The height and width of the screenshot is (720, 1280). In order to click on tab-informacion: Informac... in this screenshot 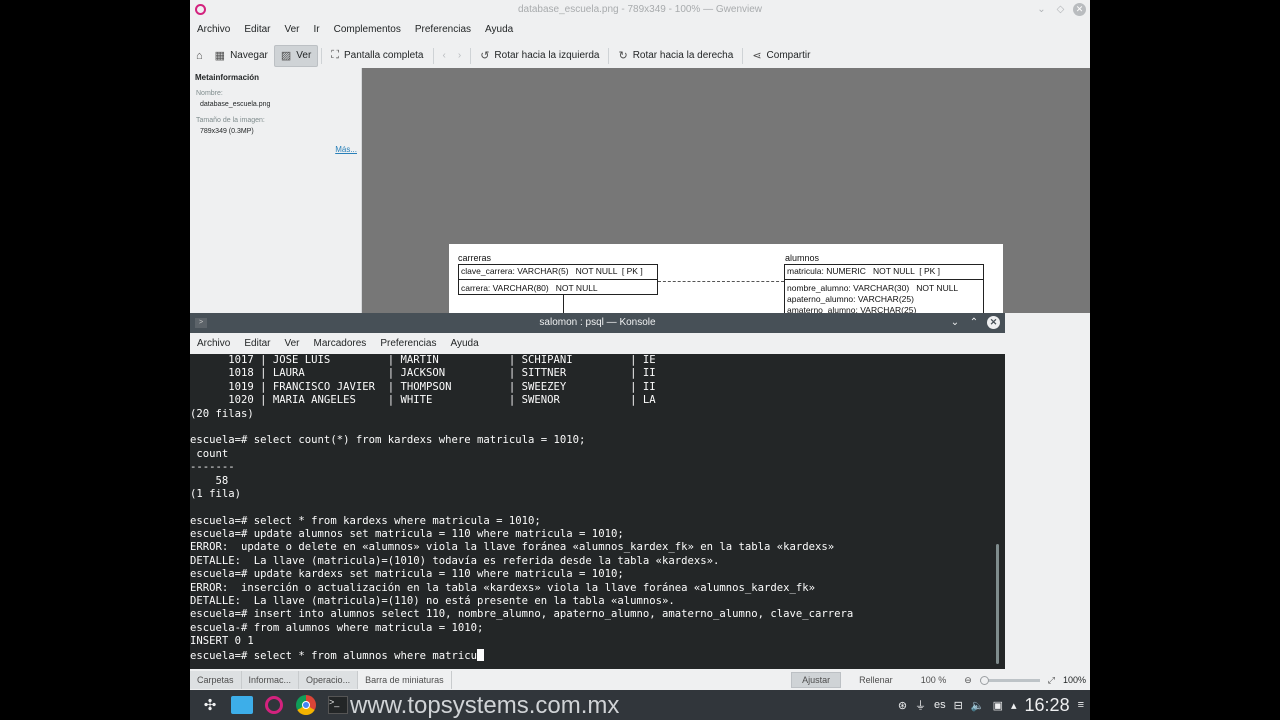, I will do `click(270, 680)`.